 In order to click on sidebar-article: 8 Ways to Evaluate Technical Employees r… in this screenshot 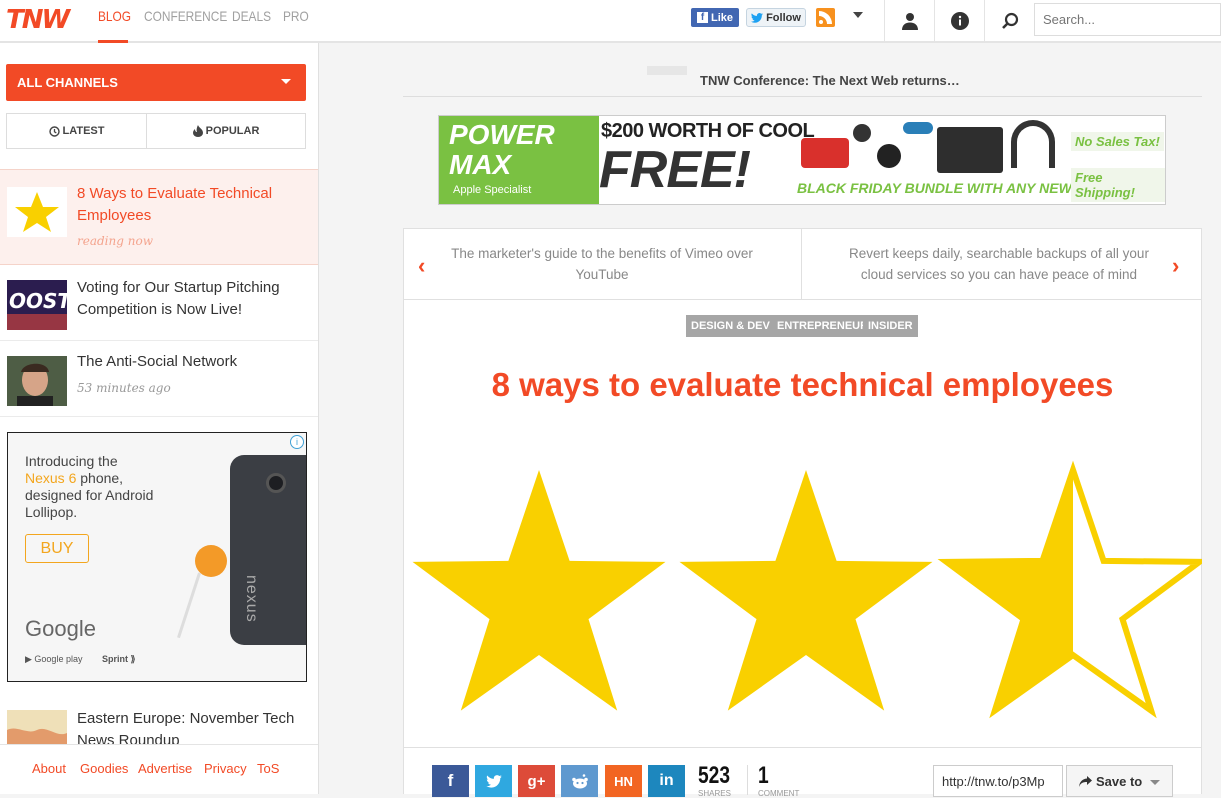, I will do `click(159, 217)`.